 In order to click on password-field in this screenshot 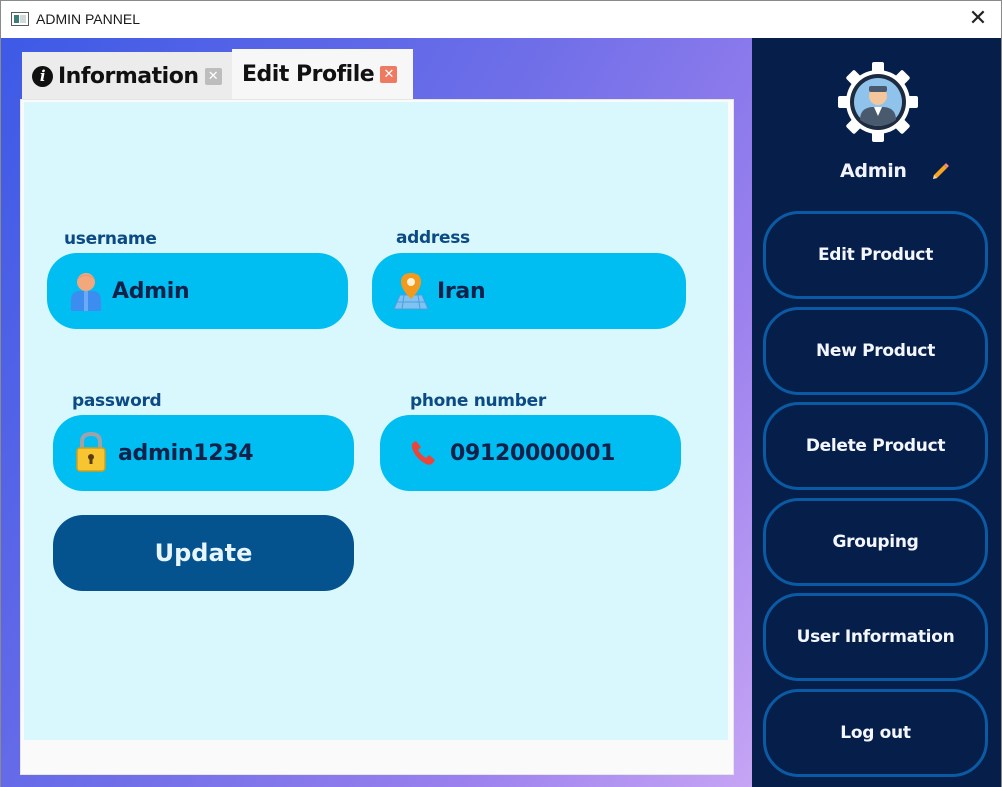, I will do `click(203, 453)`.